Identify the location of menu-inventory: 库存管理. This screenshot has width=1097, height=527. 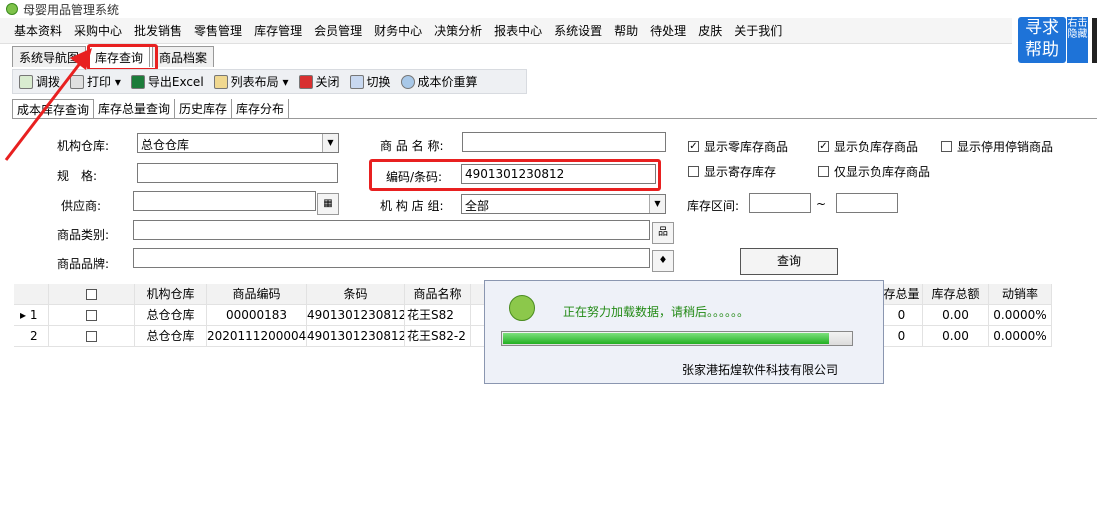
(278, 30).